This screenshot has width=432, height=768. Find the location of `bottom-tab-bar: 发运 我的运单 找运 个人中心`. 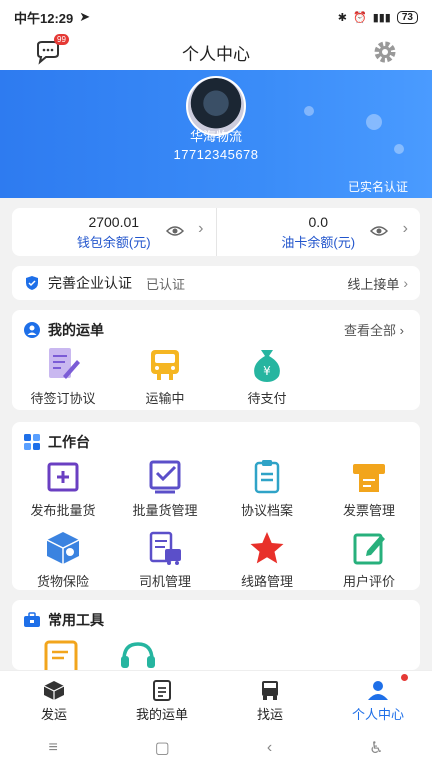

bottom-tab-bar: 发运 我的运单 找运 个人中心 is located at coordinates (216, 699).